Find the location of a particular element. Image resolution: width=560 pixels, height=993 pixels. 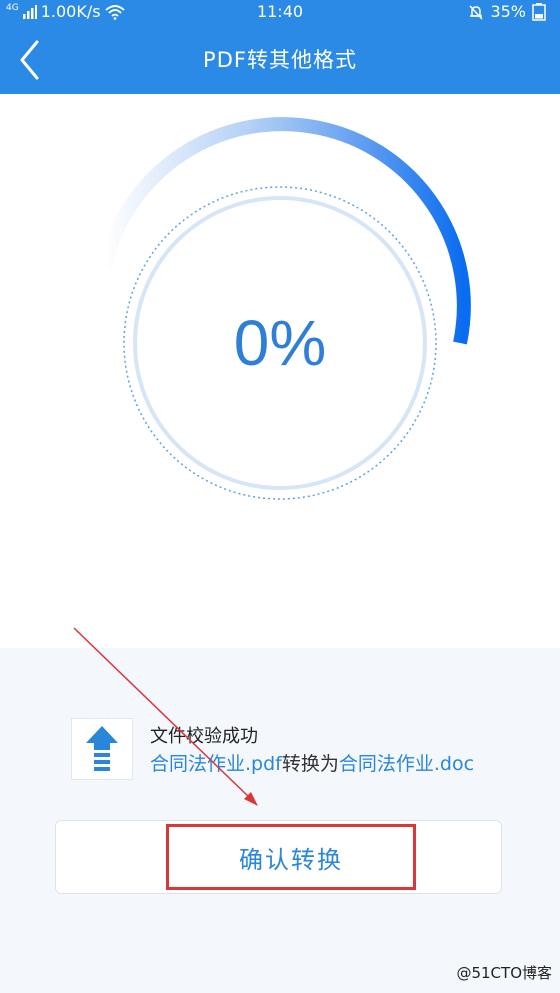

watermark: @51CTO博客 is located at coordinates (504, 973).